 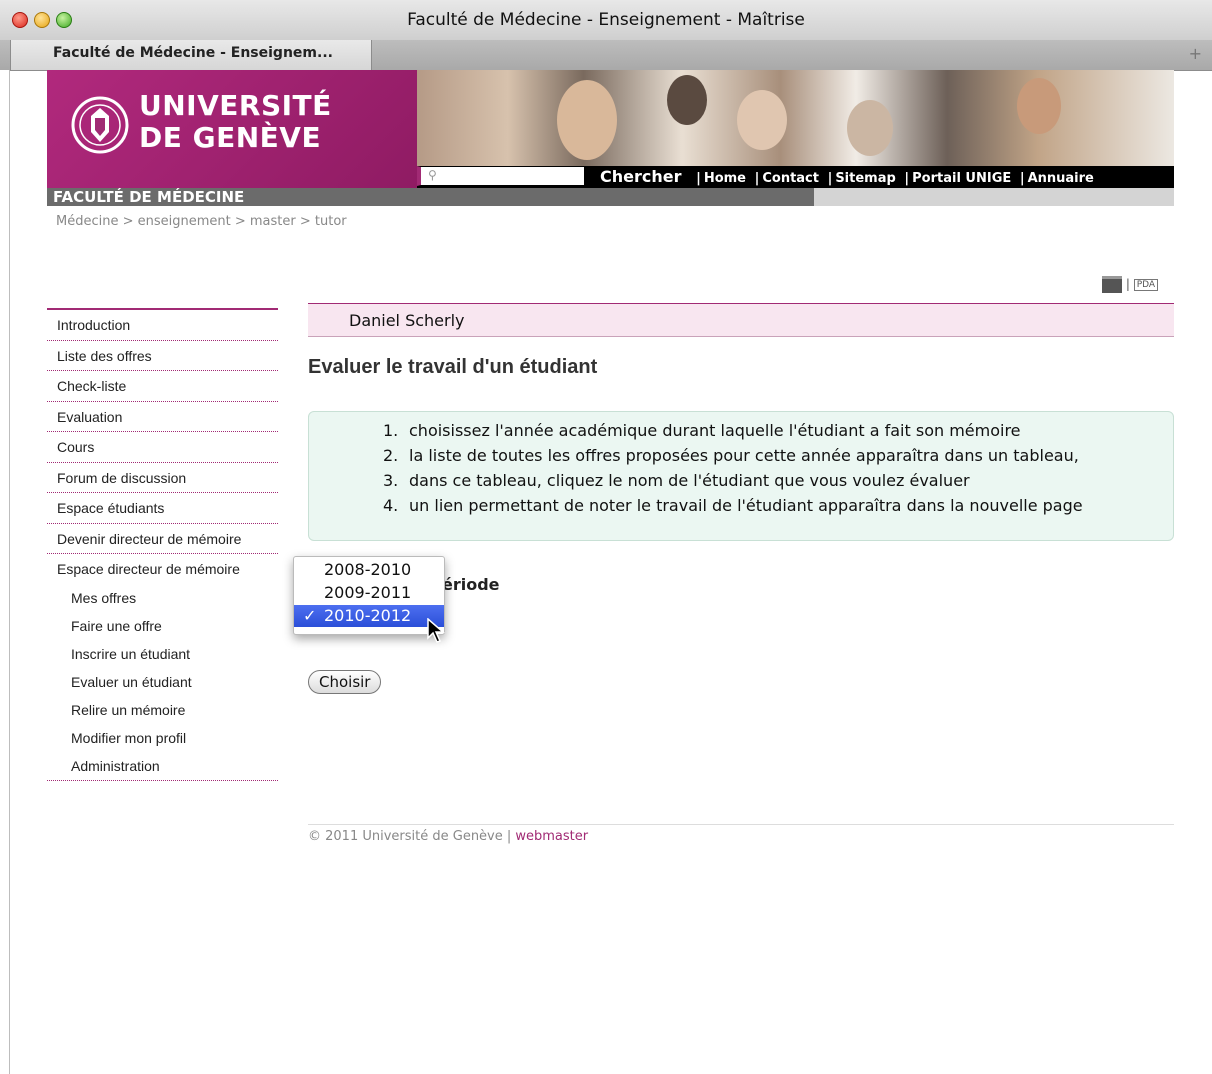 What do you see at coordinates (369, 570) in the screenshot?
I see `period-option-2008-2010: 2008-2010` at bounding box center [369, 570].